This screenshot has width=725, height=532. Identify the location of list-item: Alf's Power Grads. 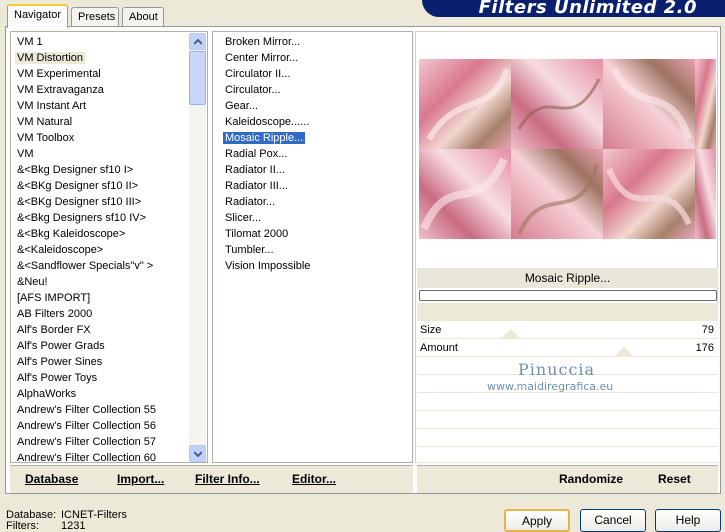
(99, 346).